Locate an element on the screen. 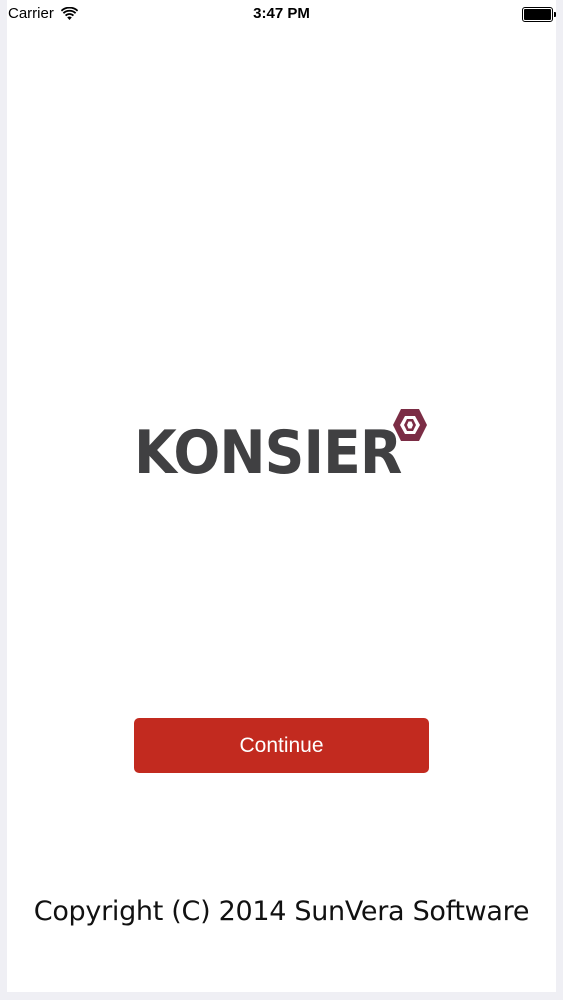 The width and height of the screenshot is (563, 1000). status-bar: Carrier 3:47 PM is located at coordinates (281, 15).